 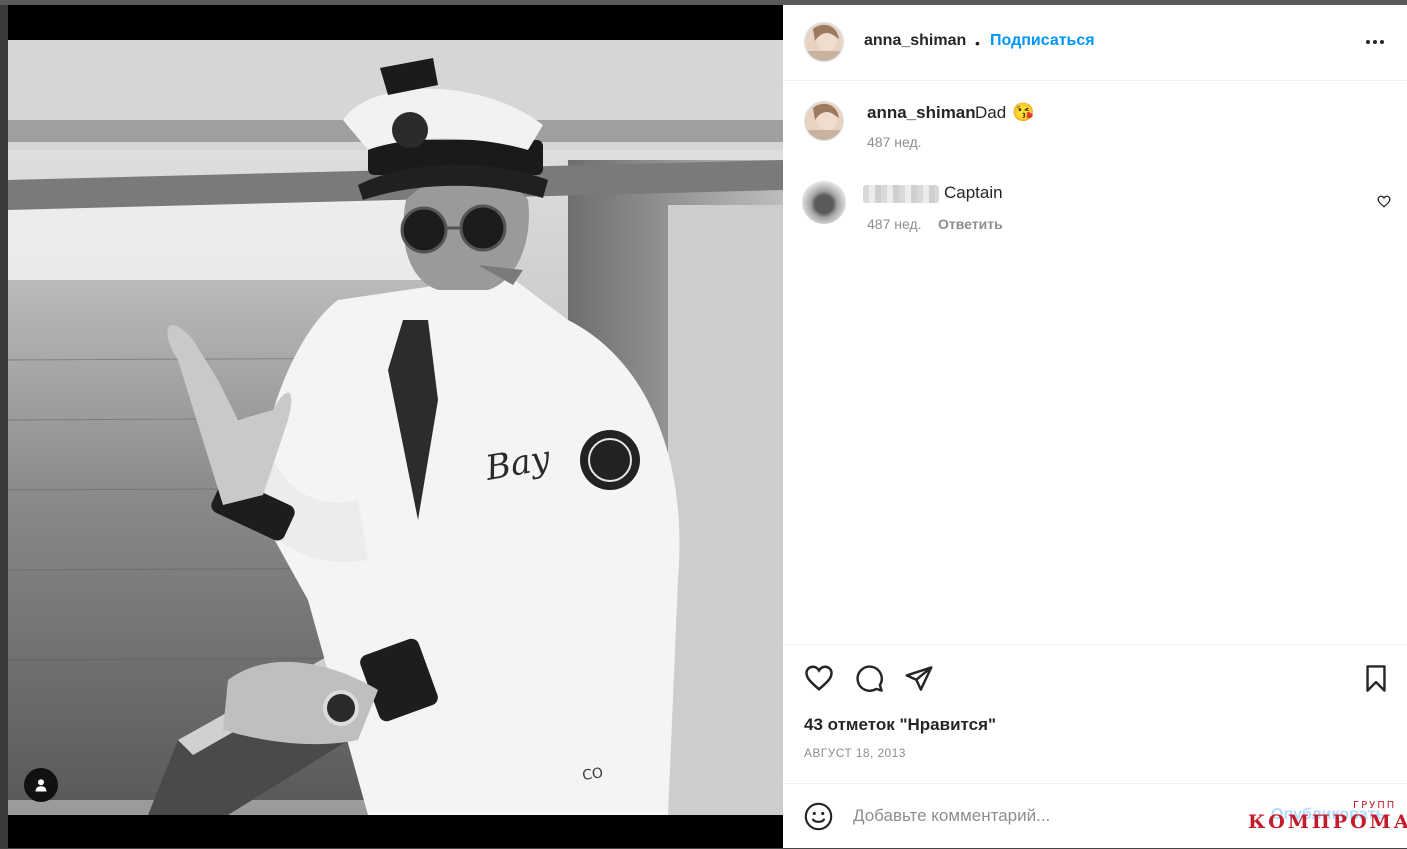 I want to click on user-tag-icon, so click(x=41, y=785).